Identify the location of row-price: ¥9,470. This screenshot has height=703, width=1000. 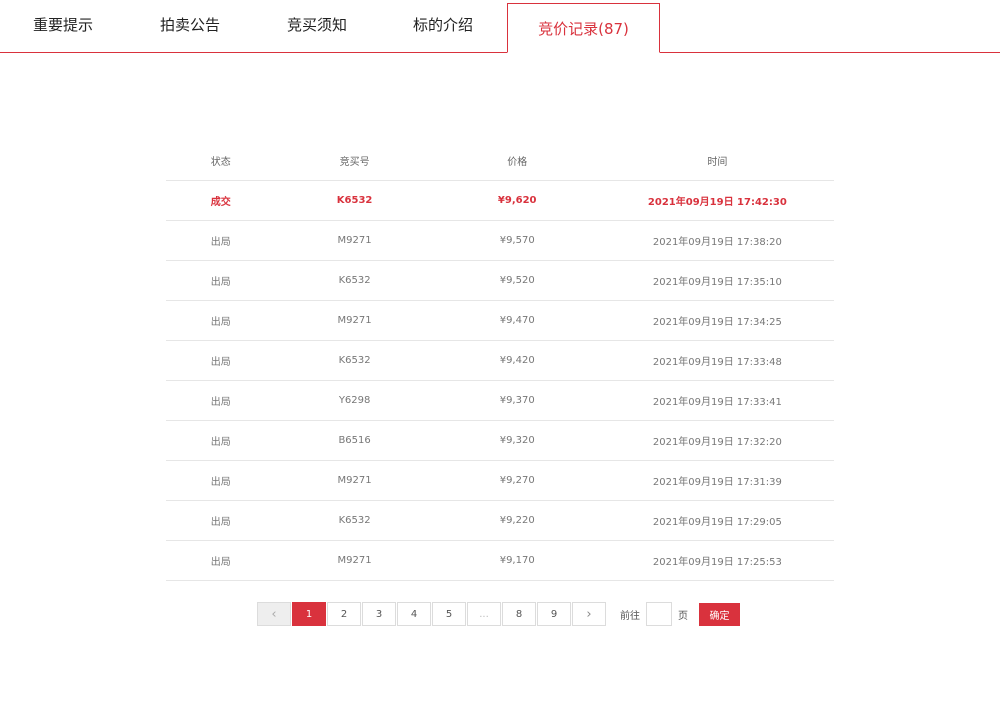
(517, 320).